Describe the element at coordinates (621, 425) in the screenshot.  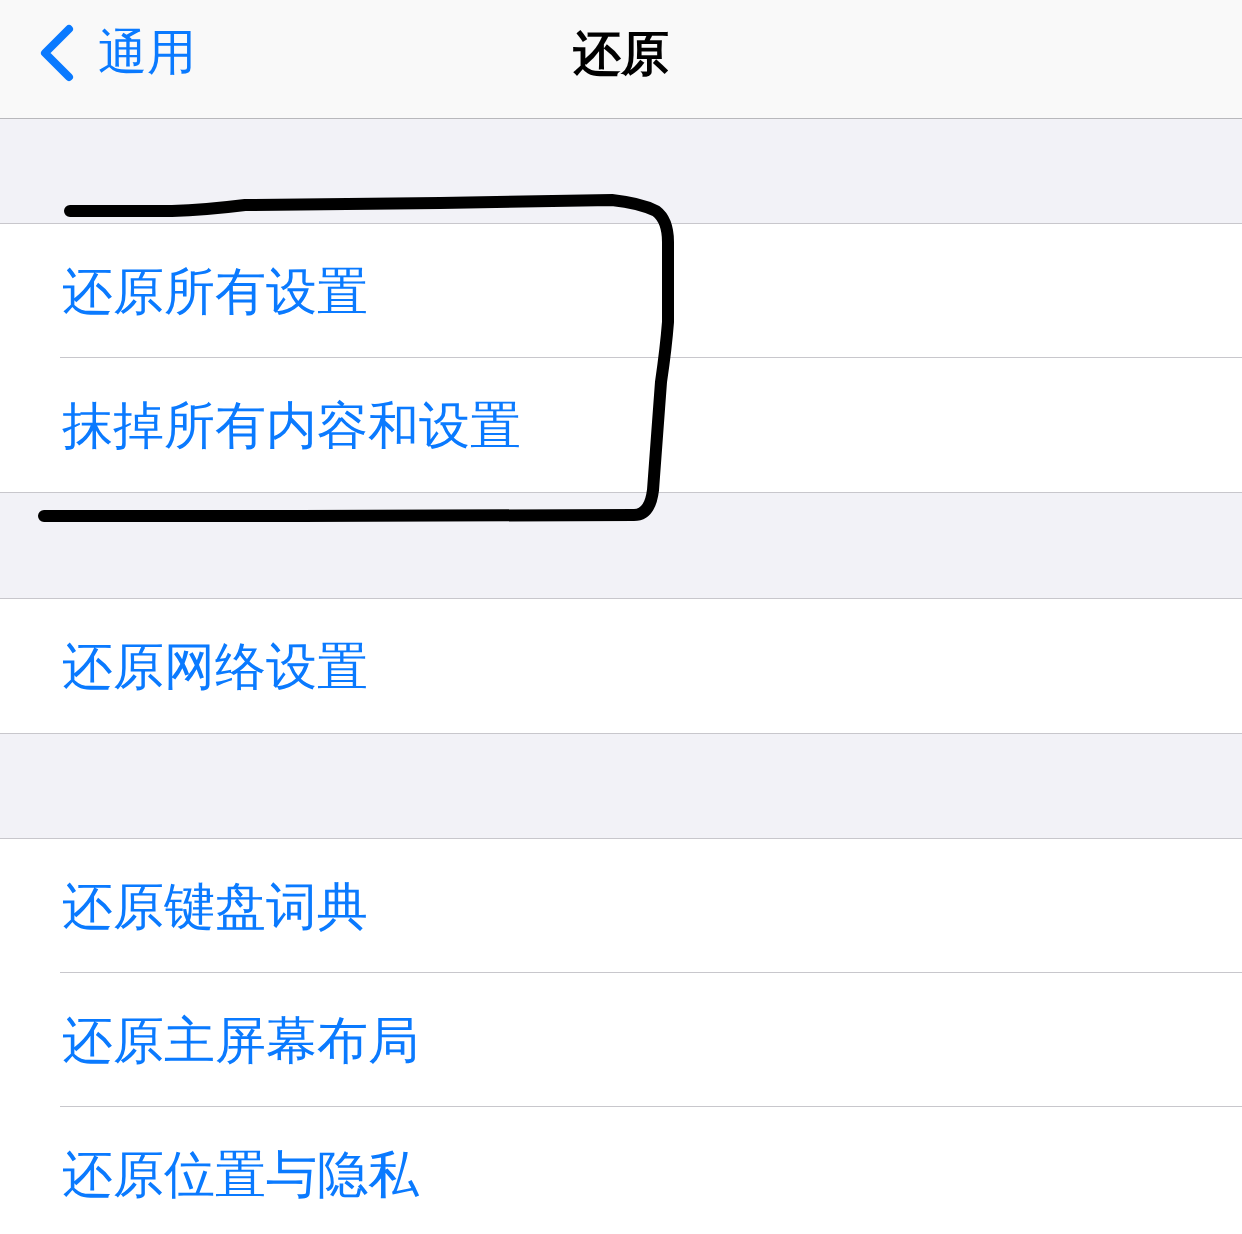
I see `reset-option: 抹掉所有内容和设置` at that location.